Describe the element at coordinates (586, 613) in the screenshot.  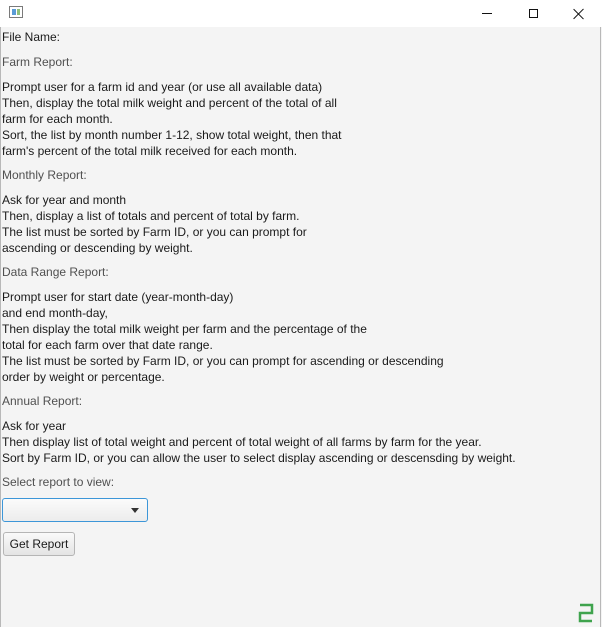
I see `corner-logo-icon` at that location.